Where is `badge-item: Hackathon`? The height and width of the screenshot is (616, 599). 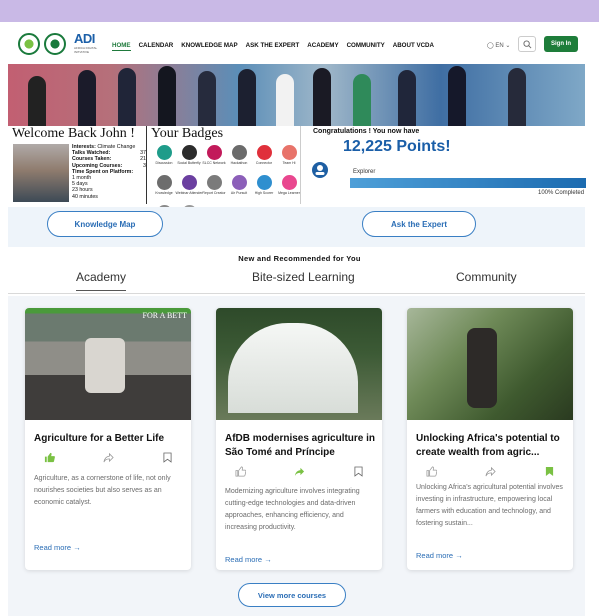 badge-item: Hackathon is located at coordinates (239, 157).